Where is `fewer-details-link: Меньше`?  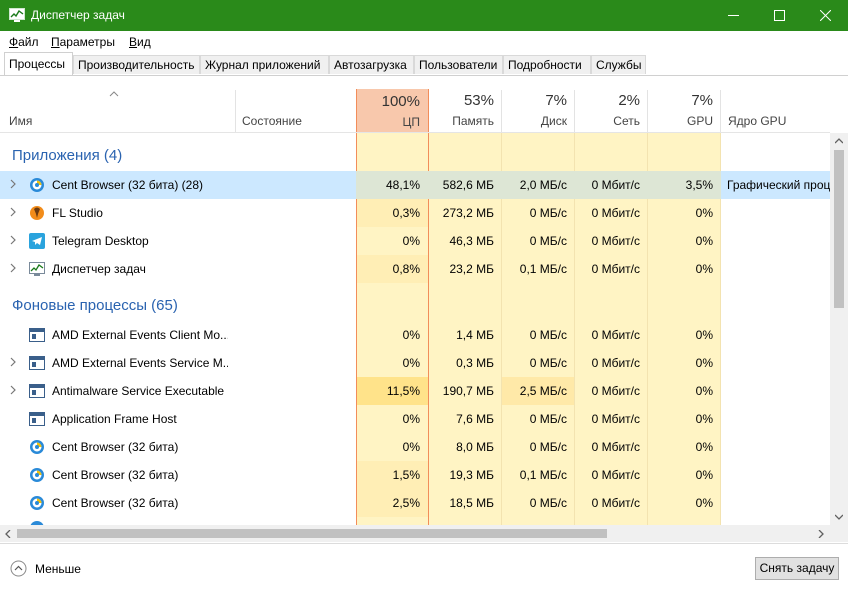
fewer-details-link: Меньше is located at coordinates (58, 569).